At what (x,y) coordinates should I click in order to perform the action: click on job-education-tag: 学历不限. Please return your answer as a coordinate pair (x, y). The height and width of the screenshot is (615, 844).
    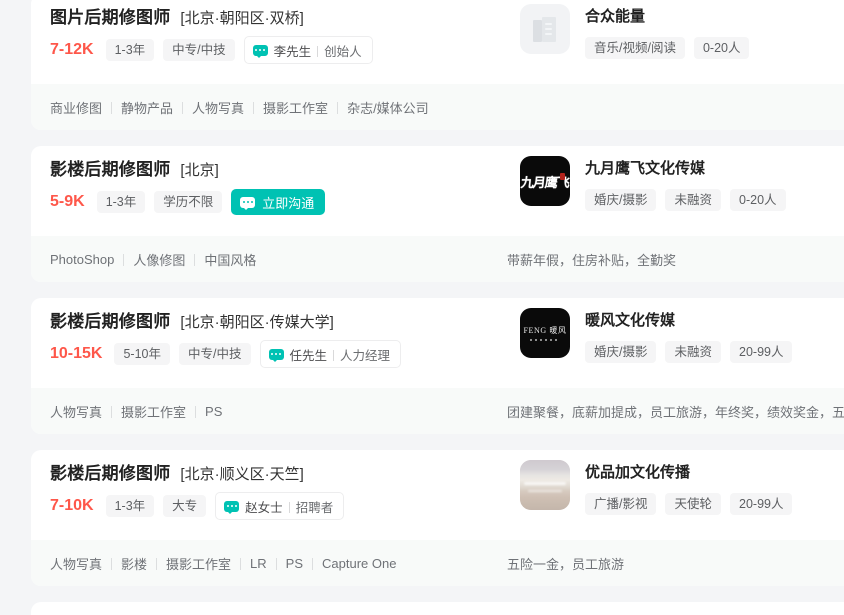
    Looking at the image, I should click on (188, 202).